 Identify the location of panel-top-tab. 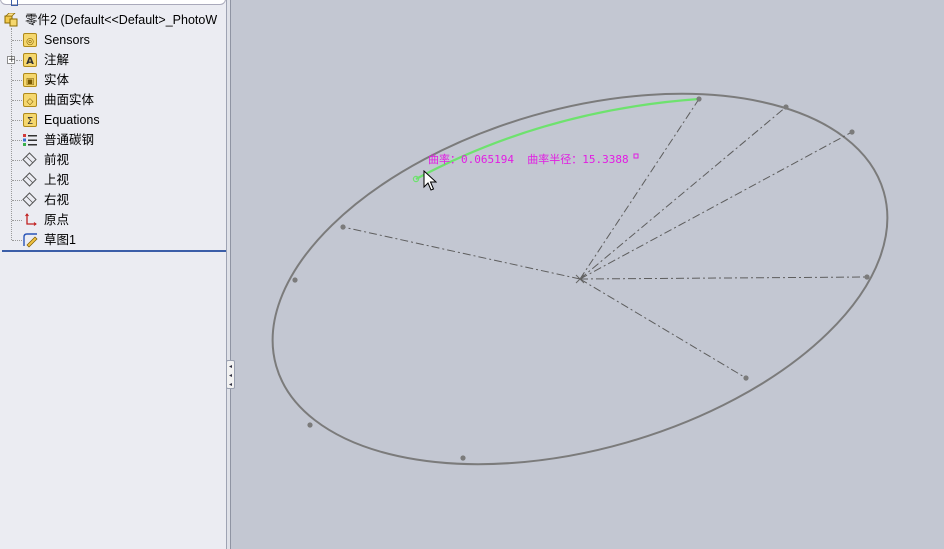
(113, 3).